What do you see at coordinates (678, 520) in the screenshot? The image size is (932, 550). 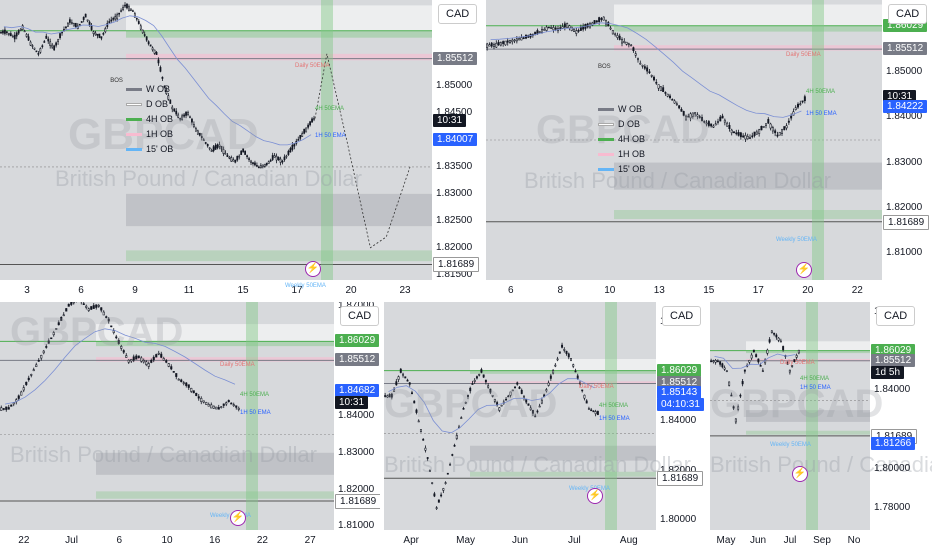 I see `y-tick-label: 1.80000` at bounding box center [678, 520].